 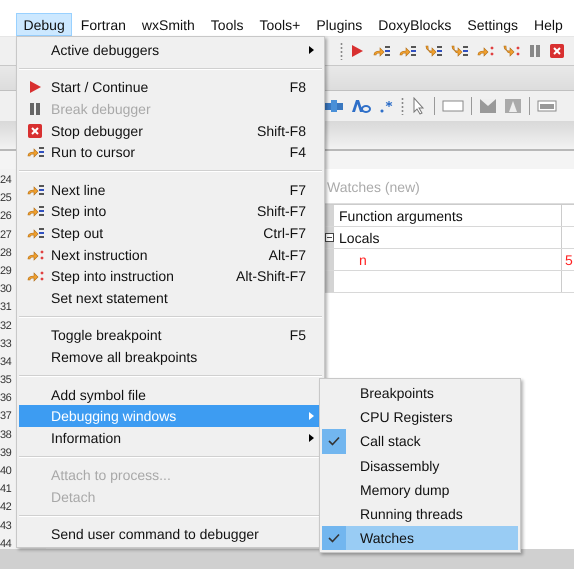 What do you see at coordinates (6, 544) in the screenshot?
I see `line-number: 44` at bounding box center [6, 544].